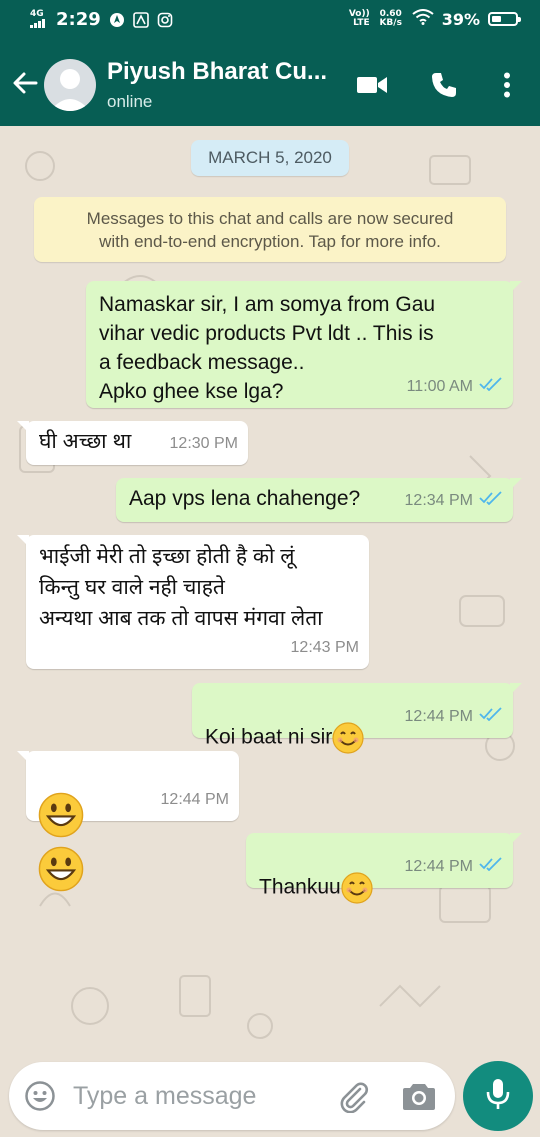 The image size is (540, 1137). What do you see at coordinates (423, 19) in the screenshot?
I see `wifi-icon` at bounding box center [423, 19].